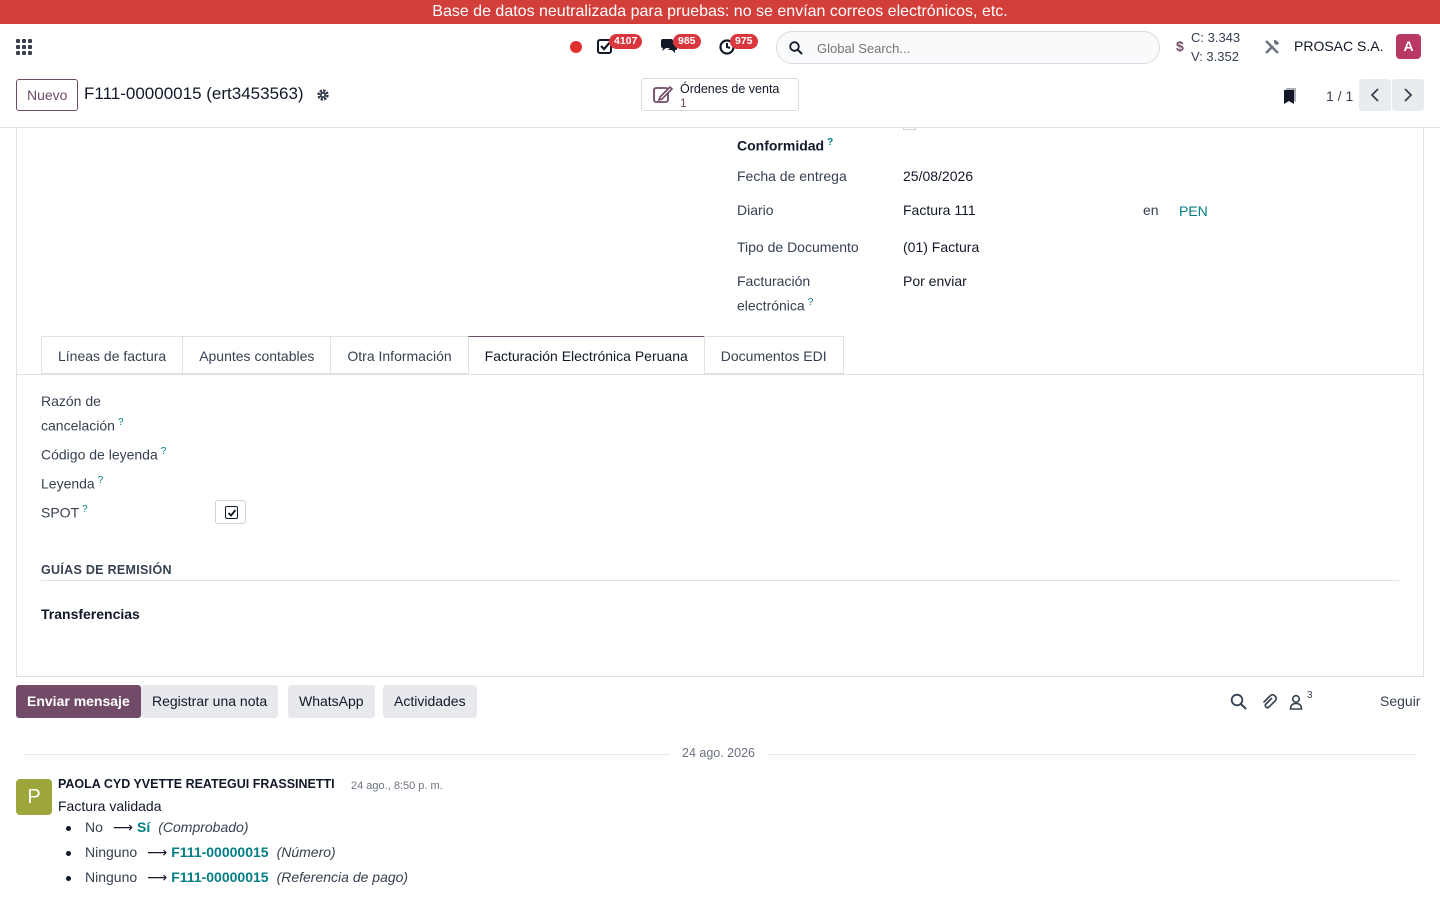 The image size is (1440, 900). What do you see at coordinates (939, 210) in the screenshot?
I see `journal-field: Factura 111` at bounding box center [939, 210].